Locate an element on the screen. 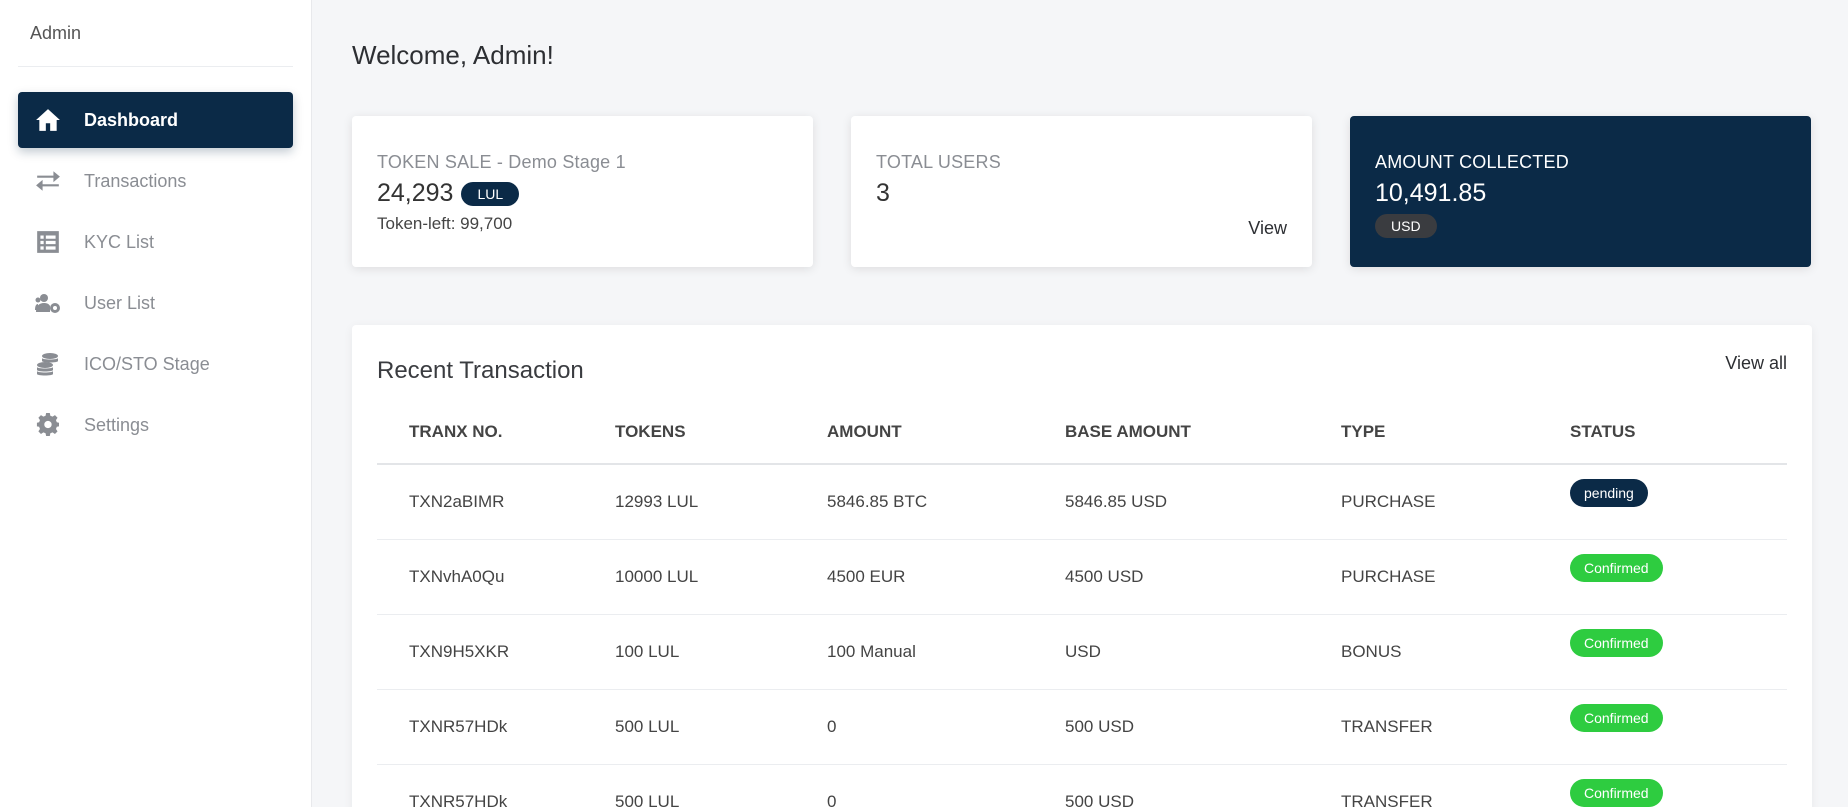  tranx-cell: TXN2aBIMR is located at coordinates (496, 502).